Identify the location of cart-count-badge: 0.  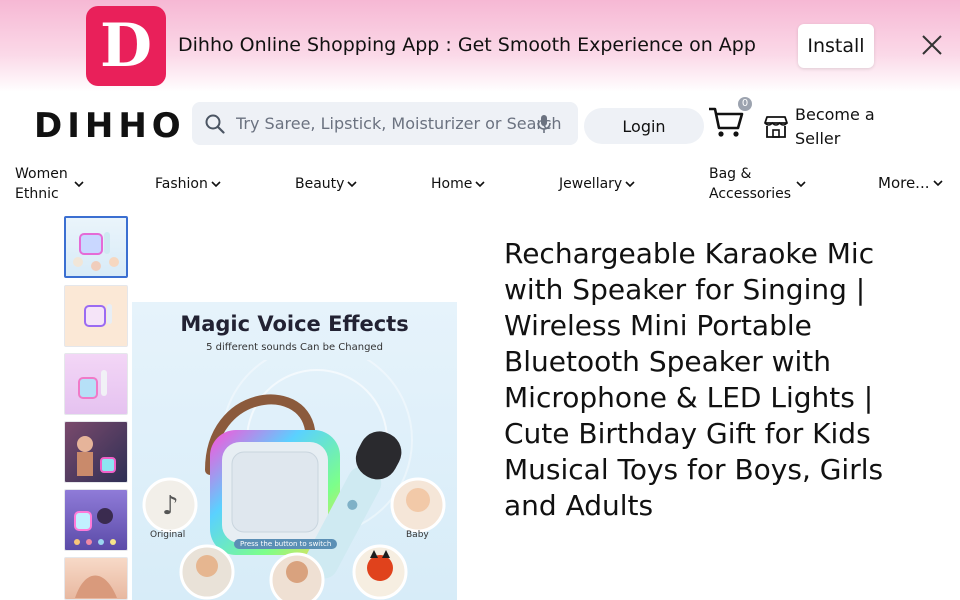
(745, 104).